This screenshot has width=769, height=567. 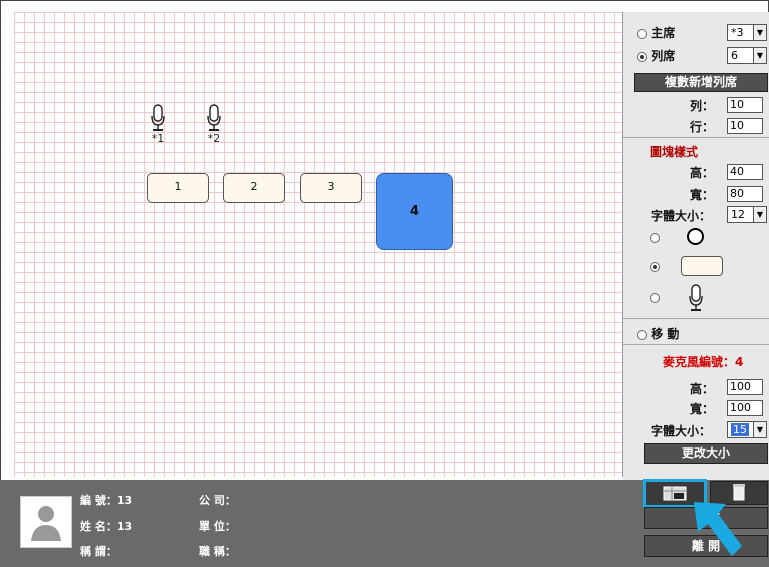 I want to click on font-size-select-value: 12, so click(x=738, y=214).